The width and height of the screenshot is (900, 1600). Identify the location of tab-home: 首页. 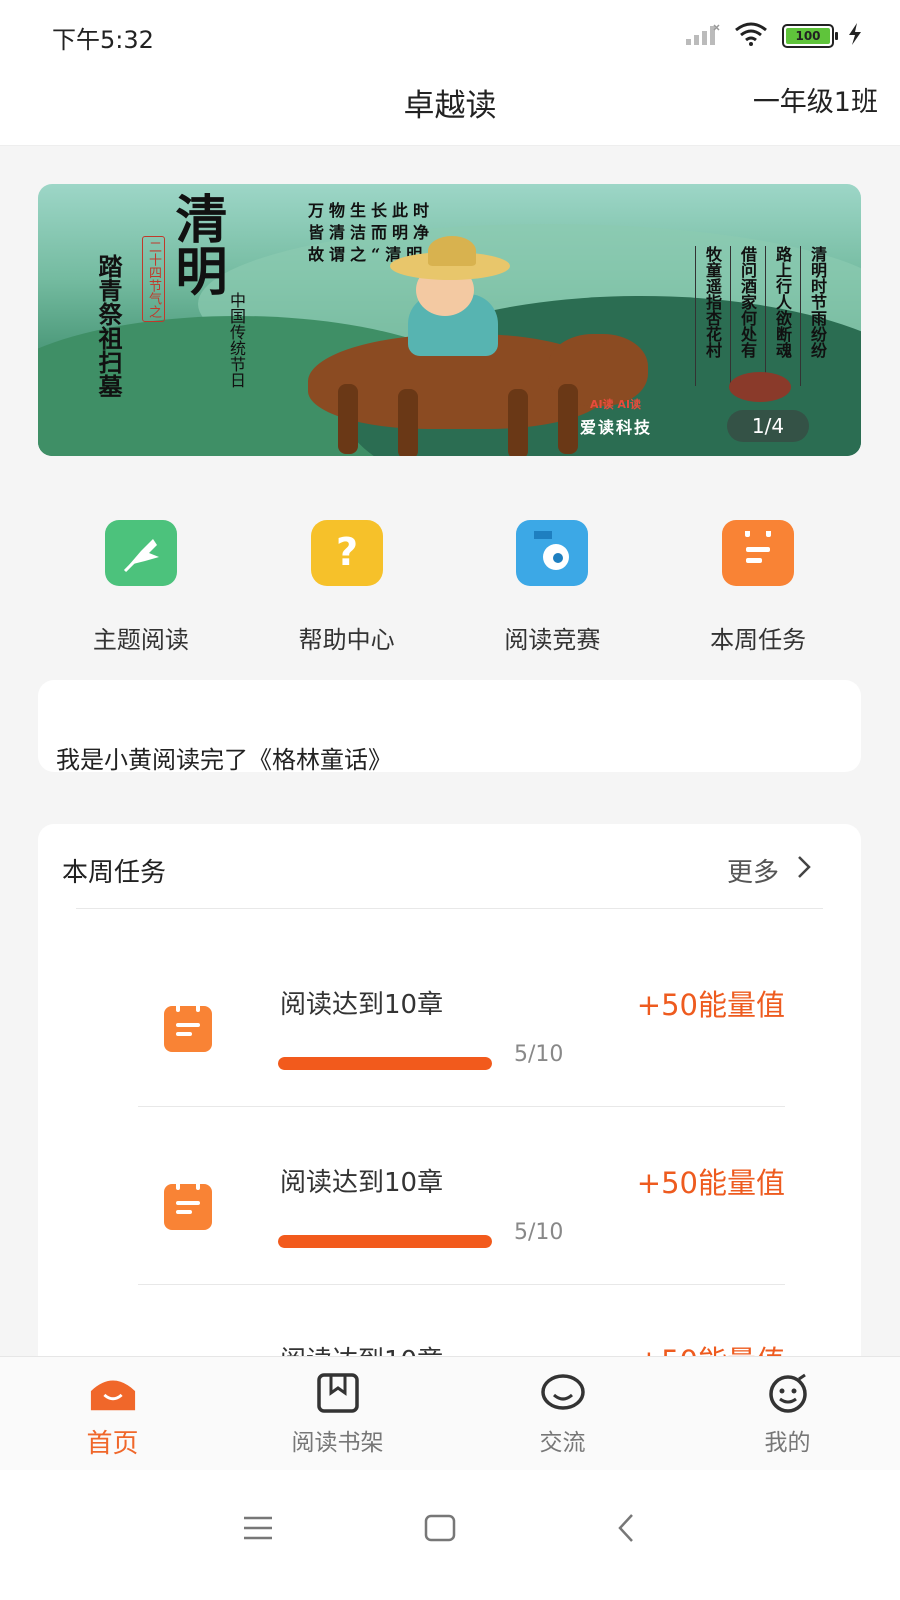
(112, 1413).